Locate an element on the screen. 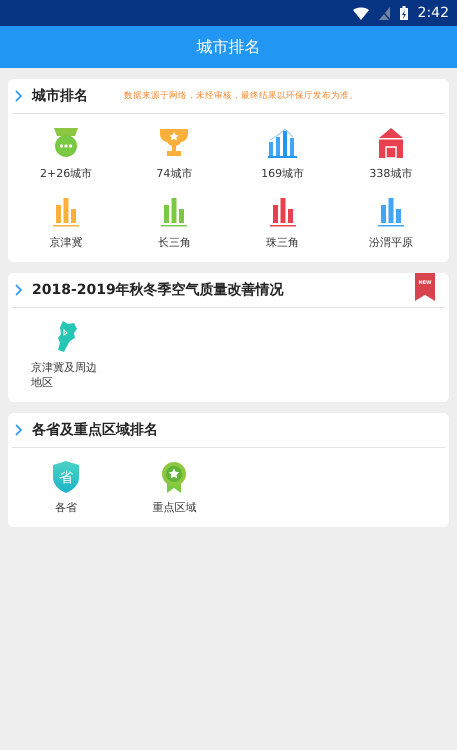 This screenshot has width=457, height=750. section-title: 城市排名 is located at coordinates (60, 96).